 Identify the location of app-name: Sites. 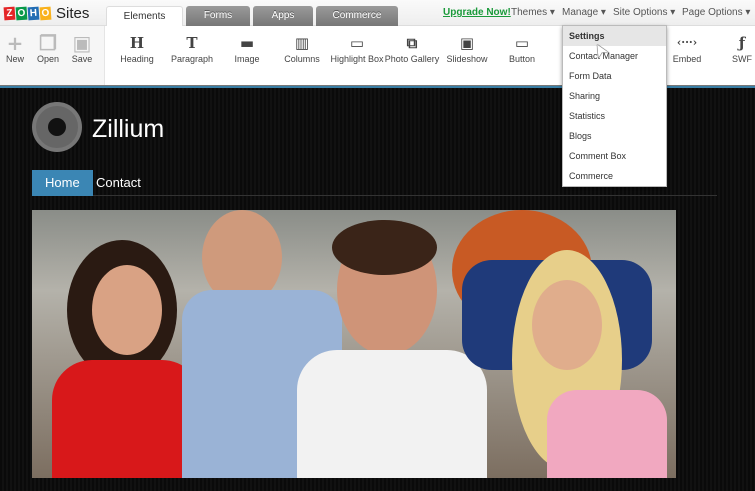
(73, 13).